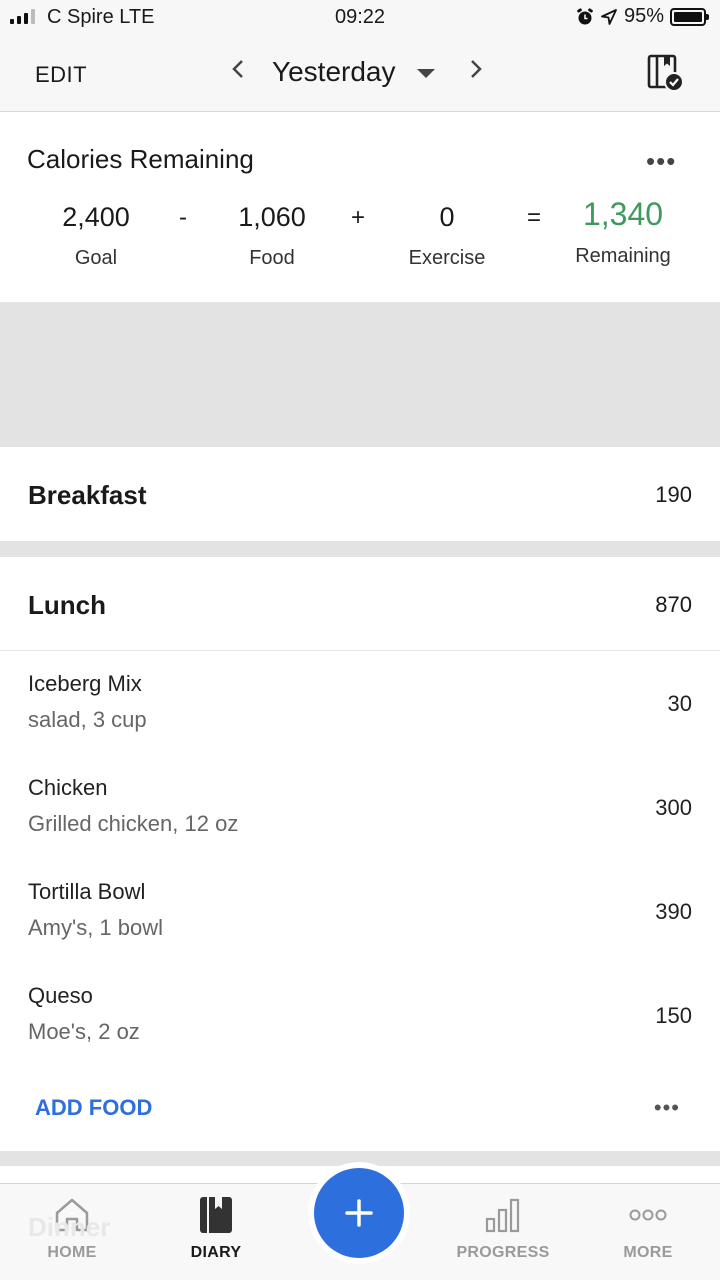 The width and height of the screenshot is (720, 1280). I want to click on tab-label: PROGRESS, so click(503, 1252).